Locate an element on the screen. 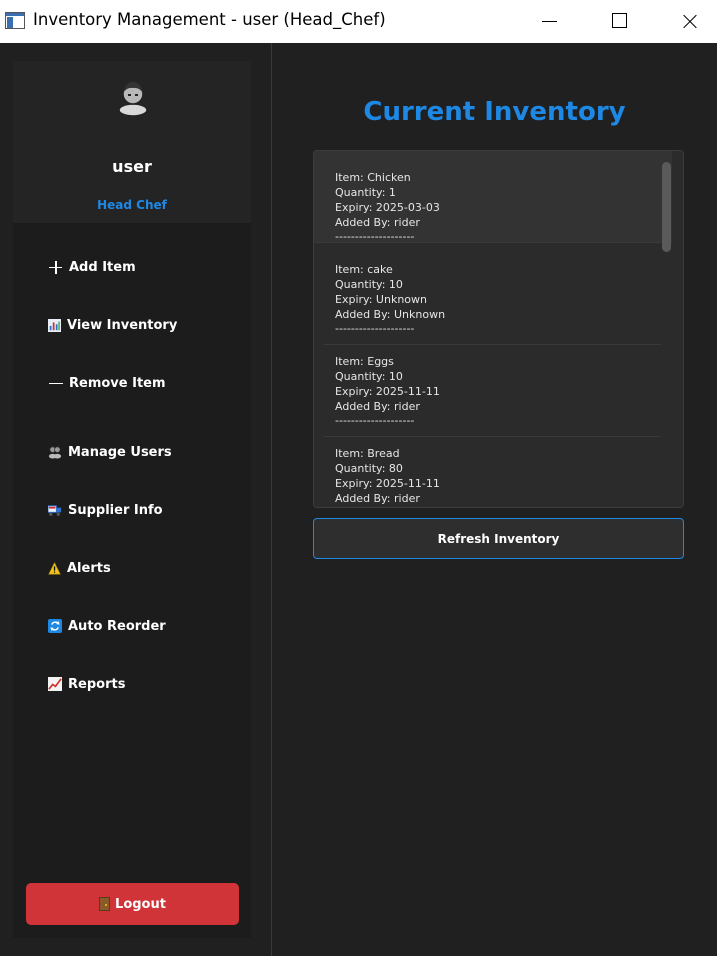  users-icon is located at coordinates (55, 452).